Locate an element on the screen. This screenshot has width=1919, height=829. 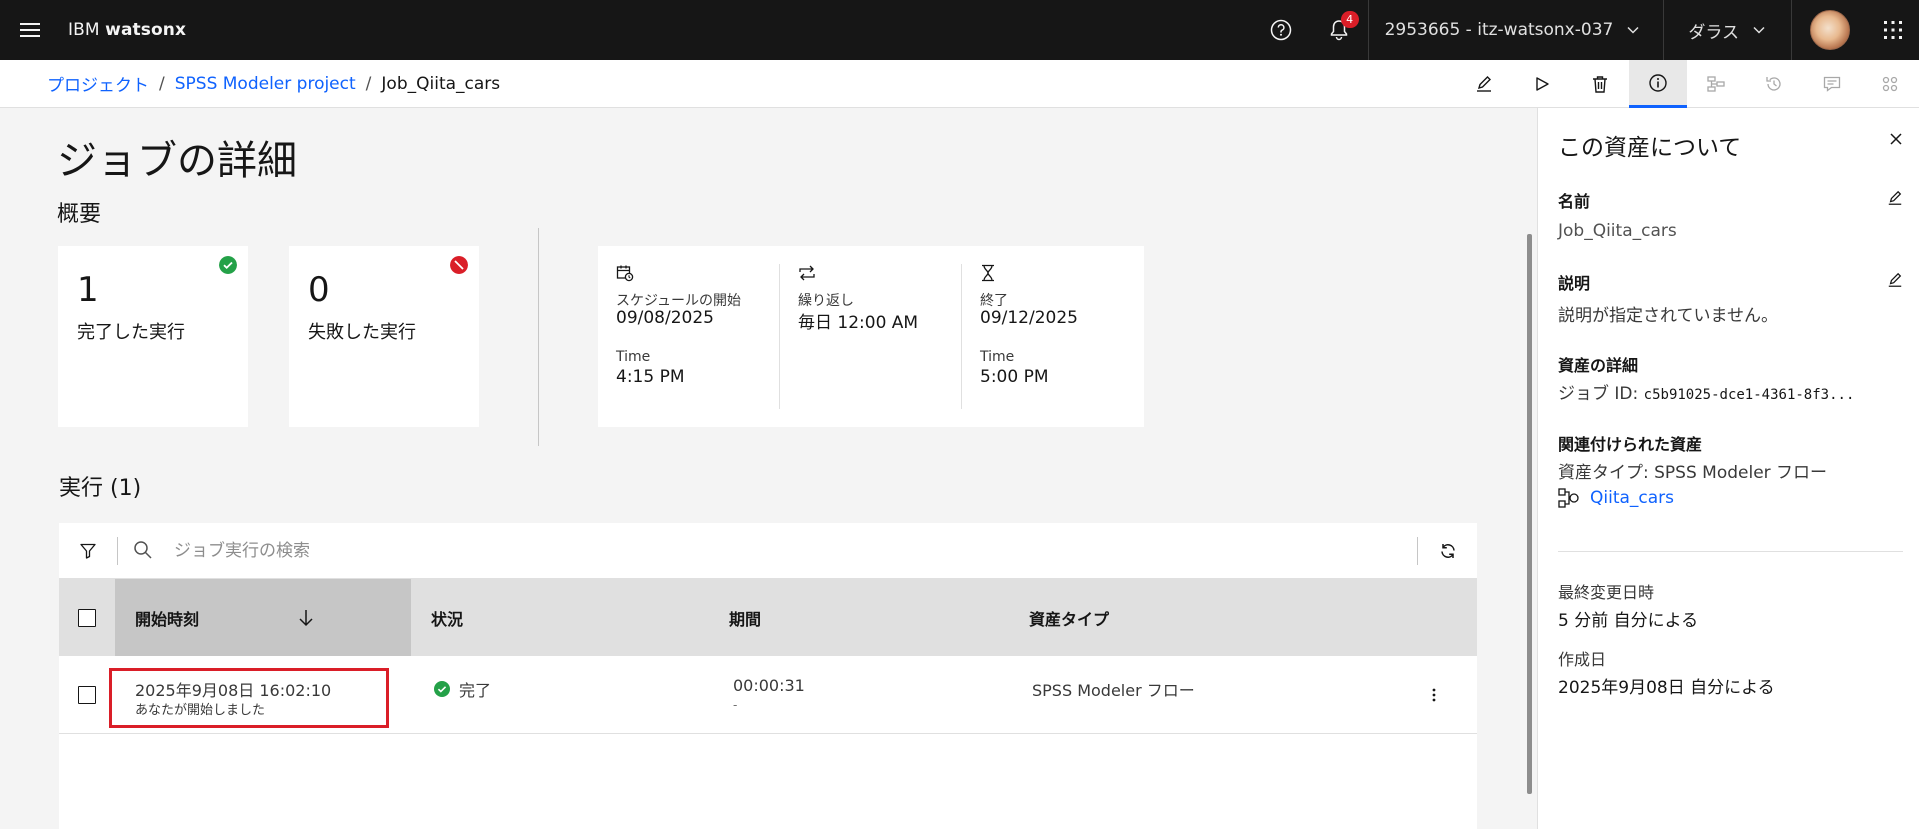
arrow-down-icon is located at coordinates (306, 618).